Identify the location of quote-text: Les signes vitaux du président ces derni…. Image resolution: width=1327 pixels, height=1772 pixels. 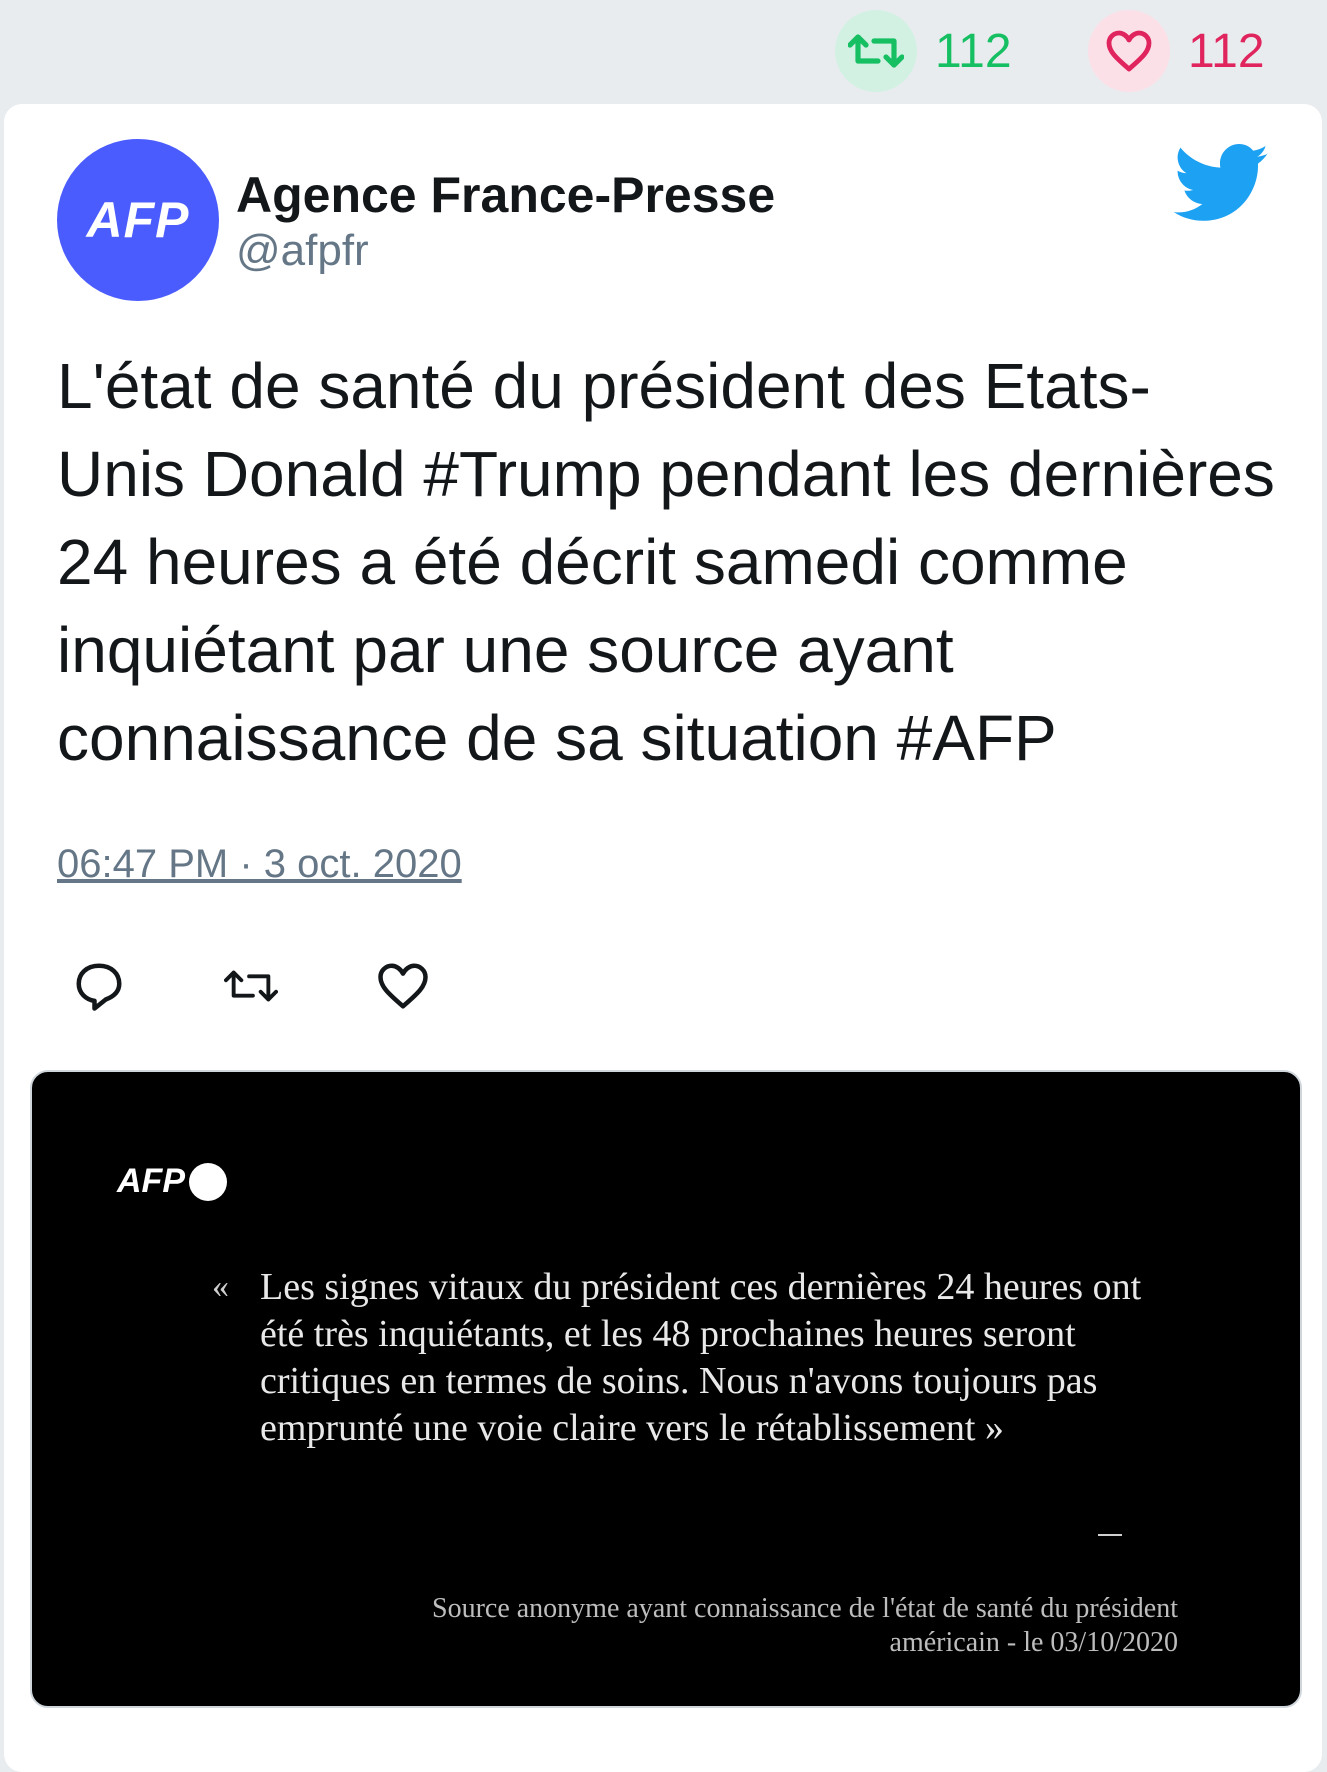
(701, 1357).